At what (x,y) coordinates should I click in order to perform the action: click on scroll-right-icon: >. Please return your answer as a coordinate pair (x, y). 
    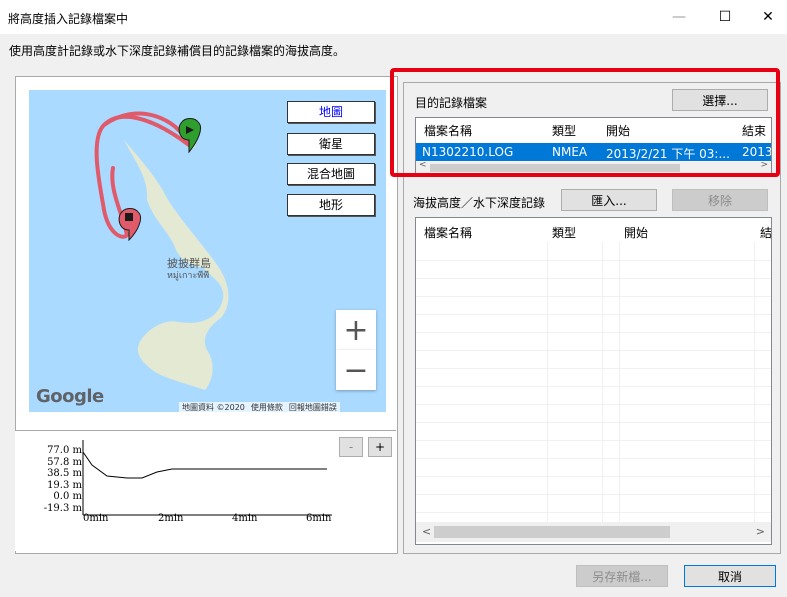
    Looking at the image, I should click on (760, 531).